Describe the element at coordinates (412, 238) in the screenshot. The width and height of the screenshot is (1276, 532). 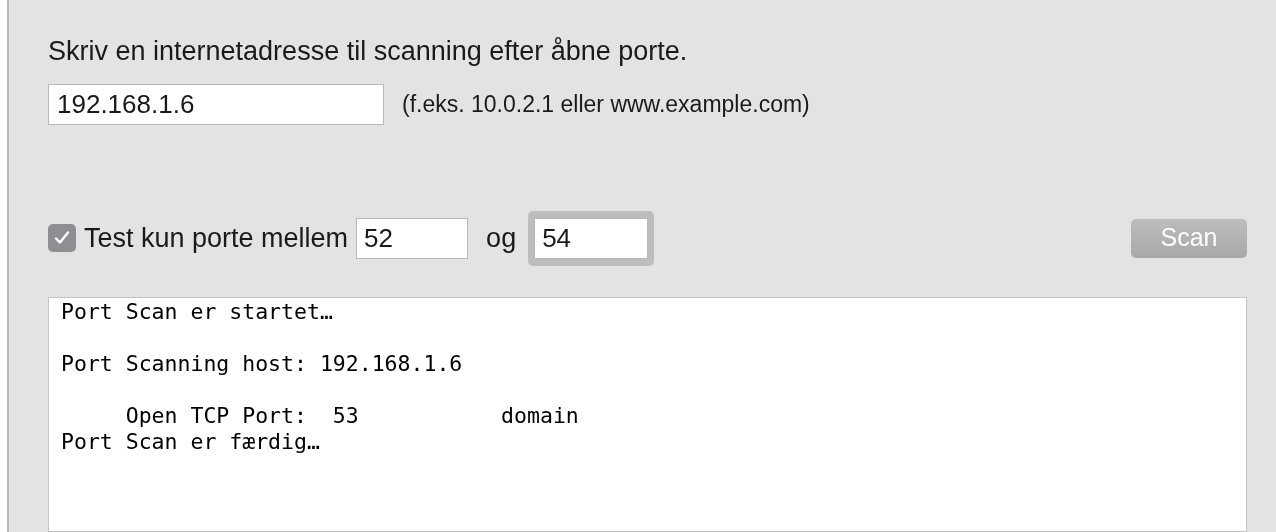
I see `port-from-field: 52` at that location.